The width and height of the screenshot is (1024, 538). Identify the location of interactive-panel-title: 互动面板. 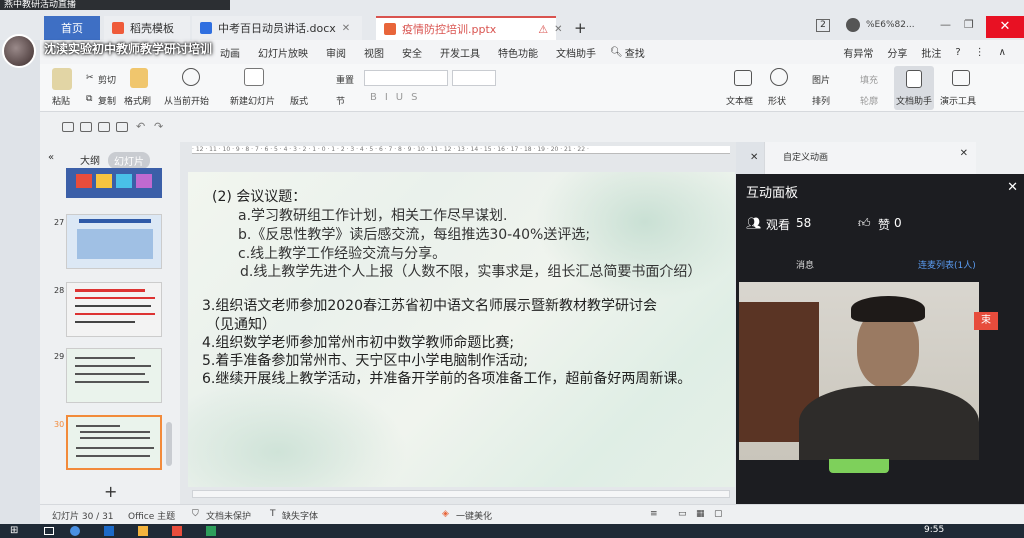
(772, 193).